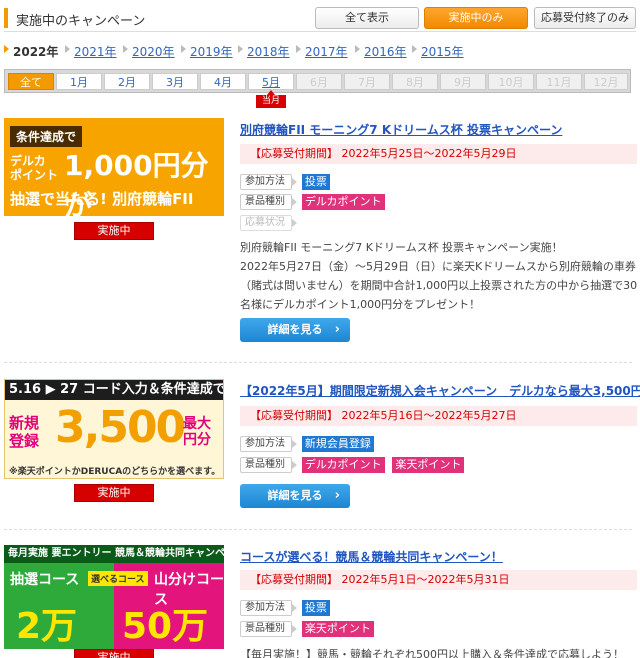  What do you see at coordinates (326, 51) in the screenshot?
I see `year-link: 2017年` at bounding box center [326, 51].